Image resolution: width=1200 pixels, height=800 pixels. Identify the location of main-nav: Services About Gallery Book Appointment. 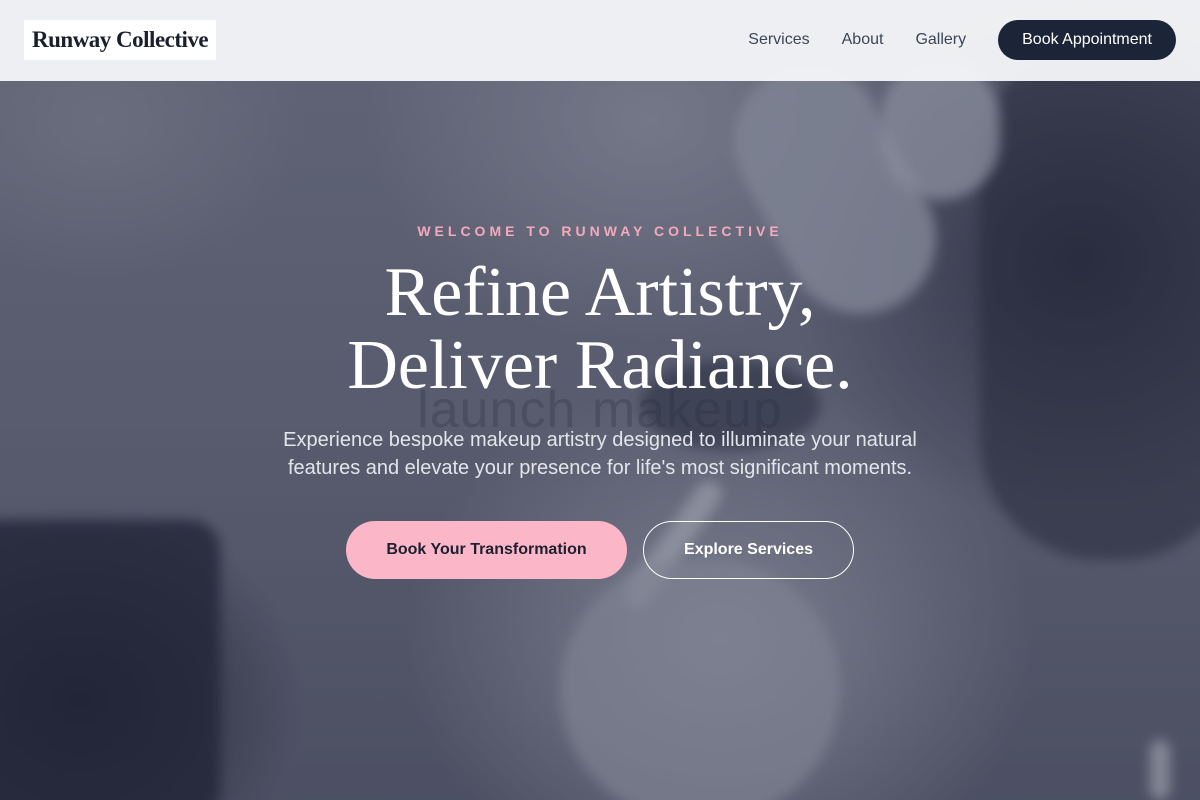
(962, 40).